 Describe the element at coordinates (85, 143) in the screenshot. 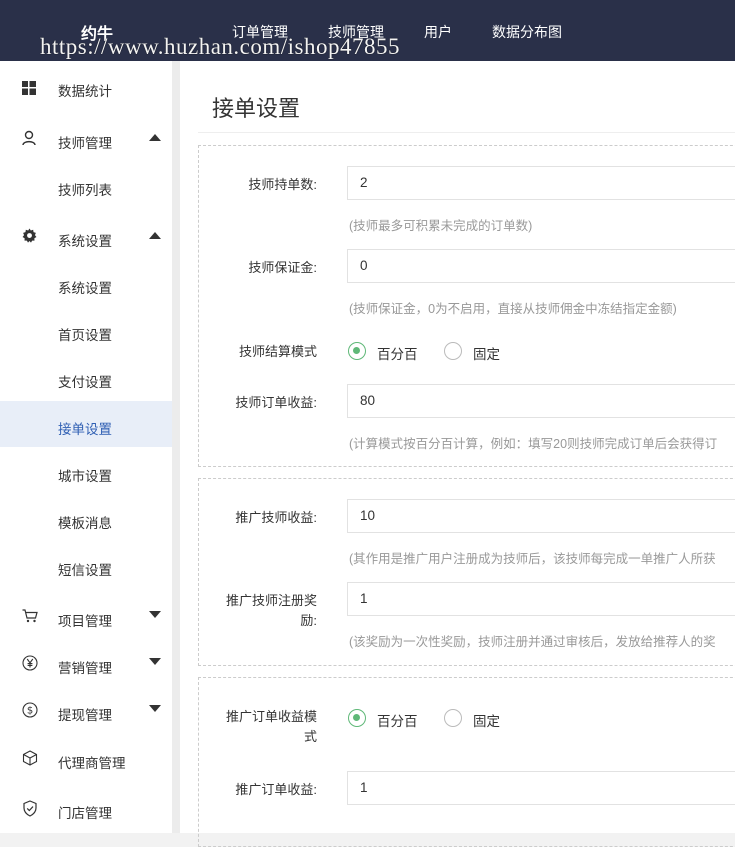

I see `sidebar-item-label: 技师管理` at that location.